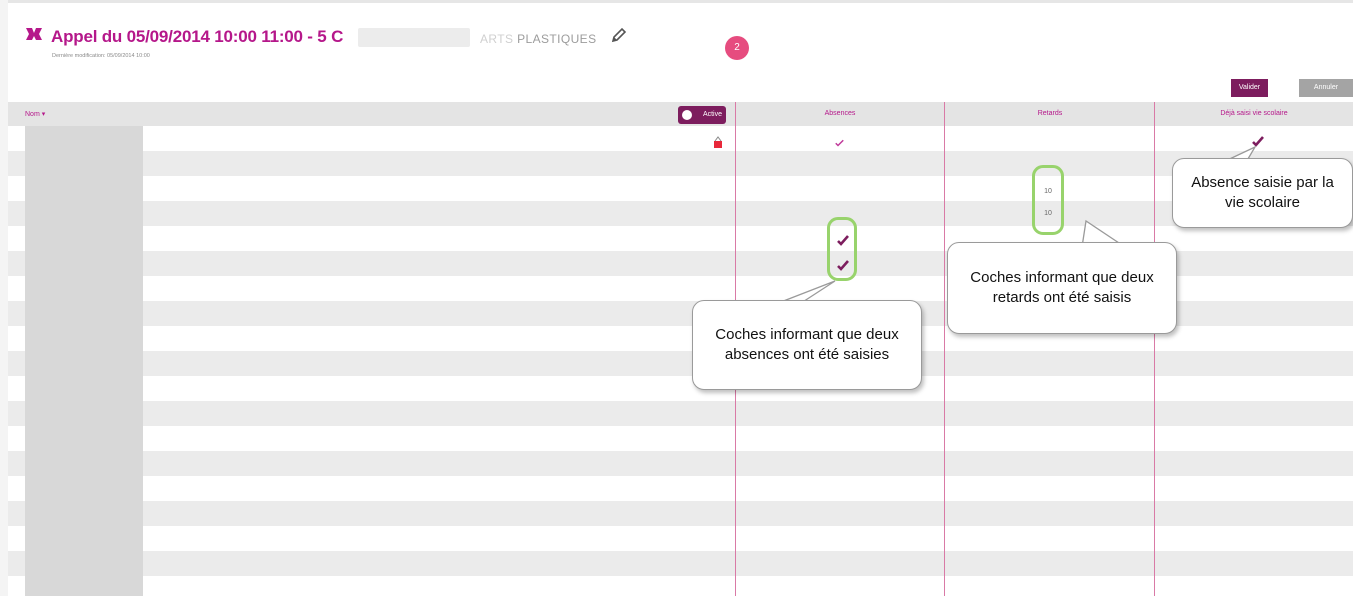 This screenshot has width=1353, height=596. Describe the element at coordinates (1050, 113) in the screenshot. I see `column-header-retards: Retards` at that location.